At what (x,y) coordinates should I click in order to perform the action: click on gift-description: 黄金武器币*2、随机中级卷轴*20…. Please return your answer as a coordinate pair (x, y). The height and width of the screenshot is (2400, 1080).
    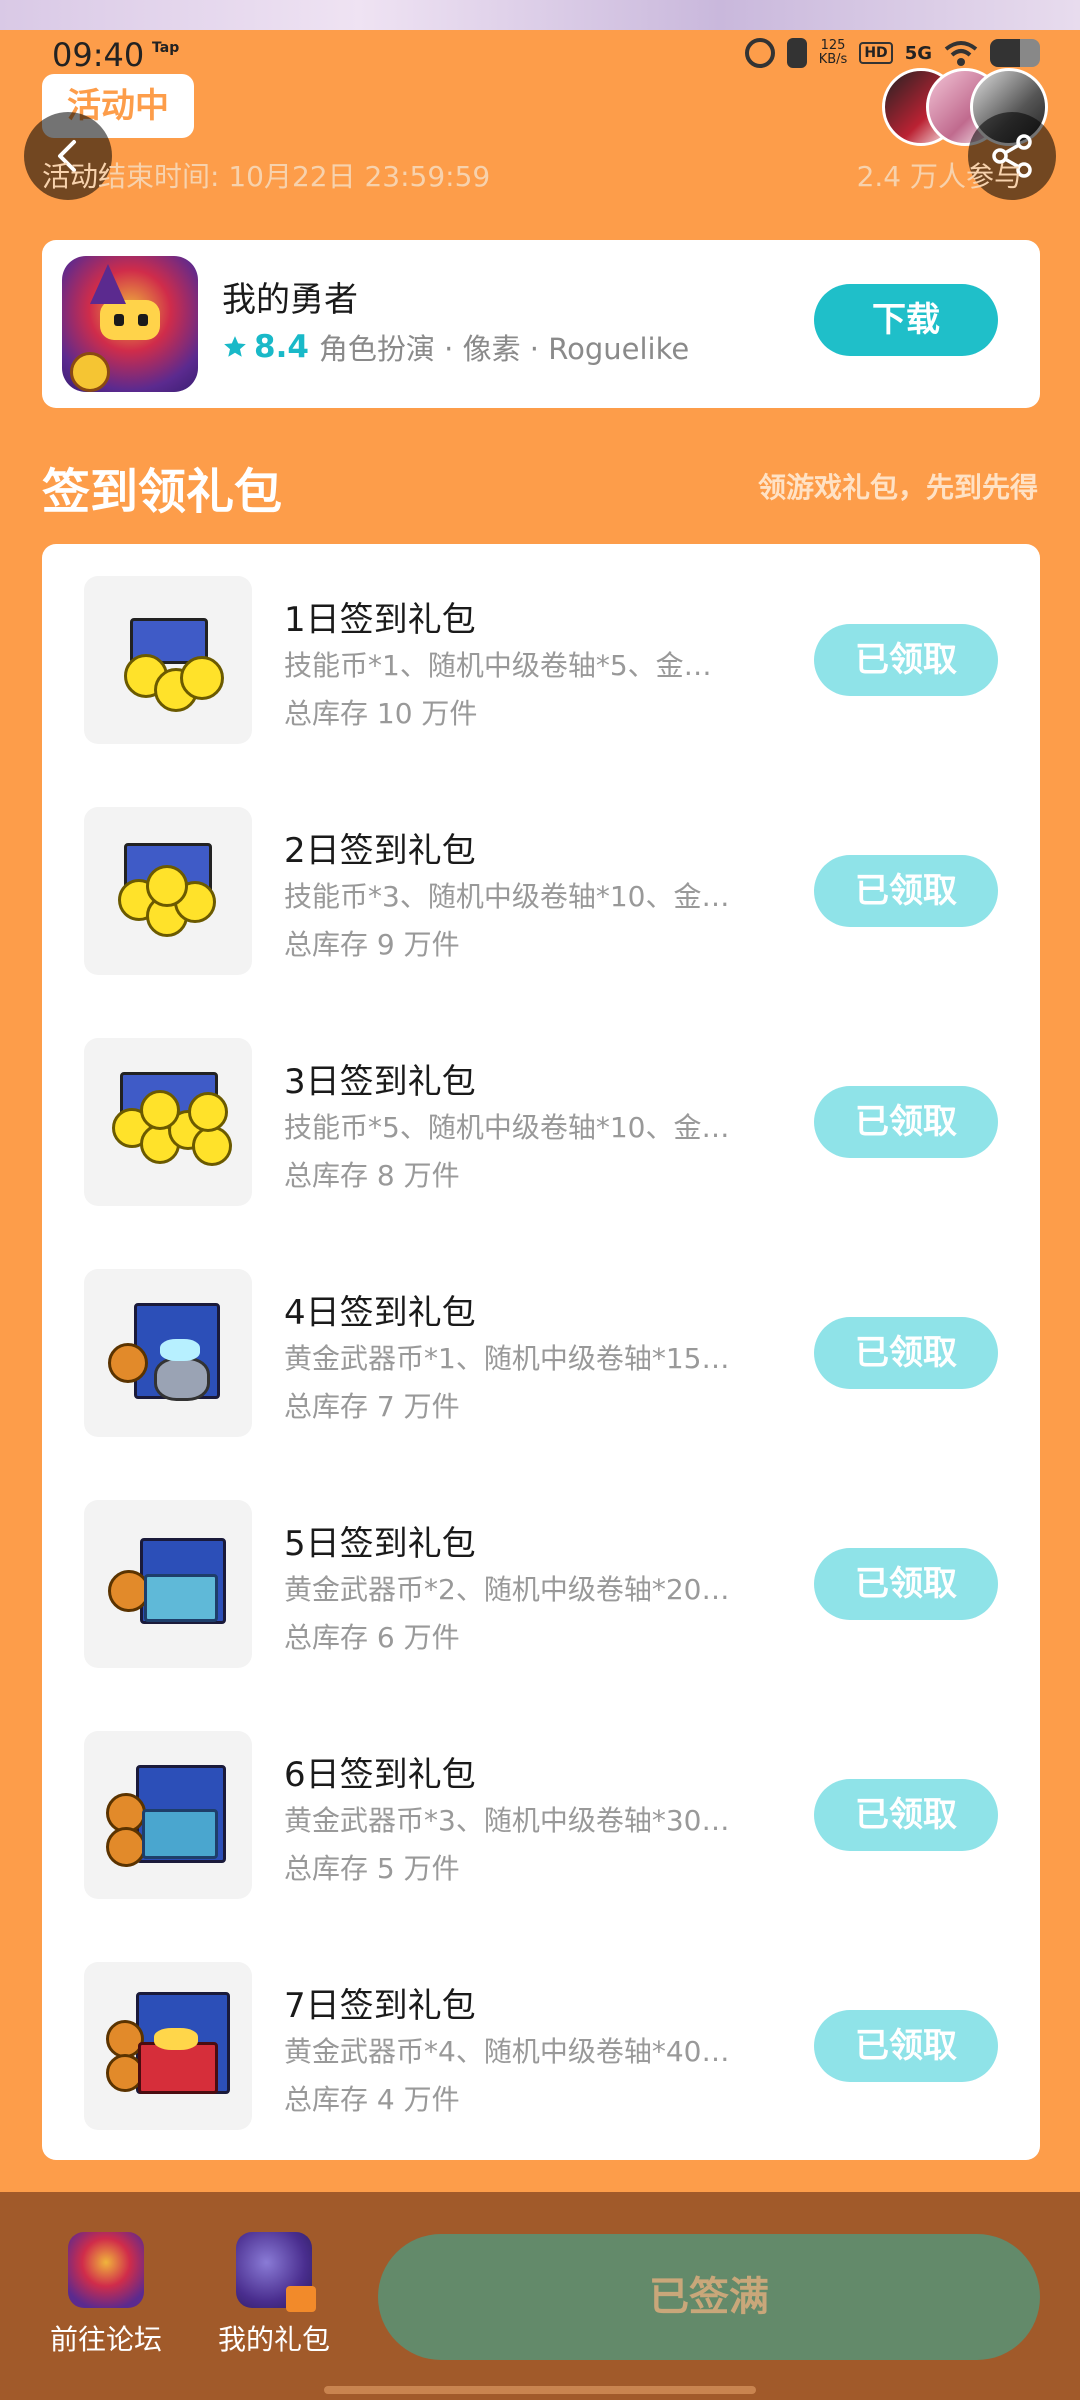
    Looking at the image, I should click on (507, 1589).